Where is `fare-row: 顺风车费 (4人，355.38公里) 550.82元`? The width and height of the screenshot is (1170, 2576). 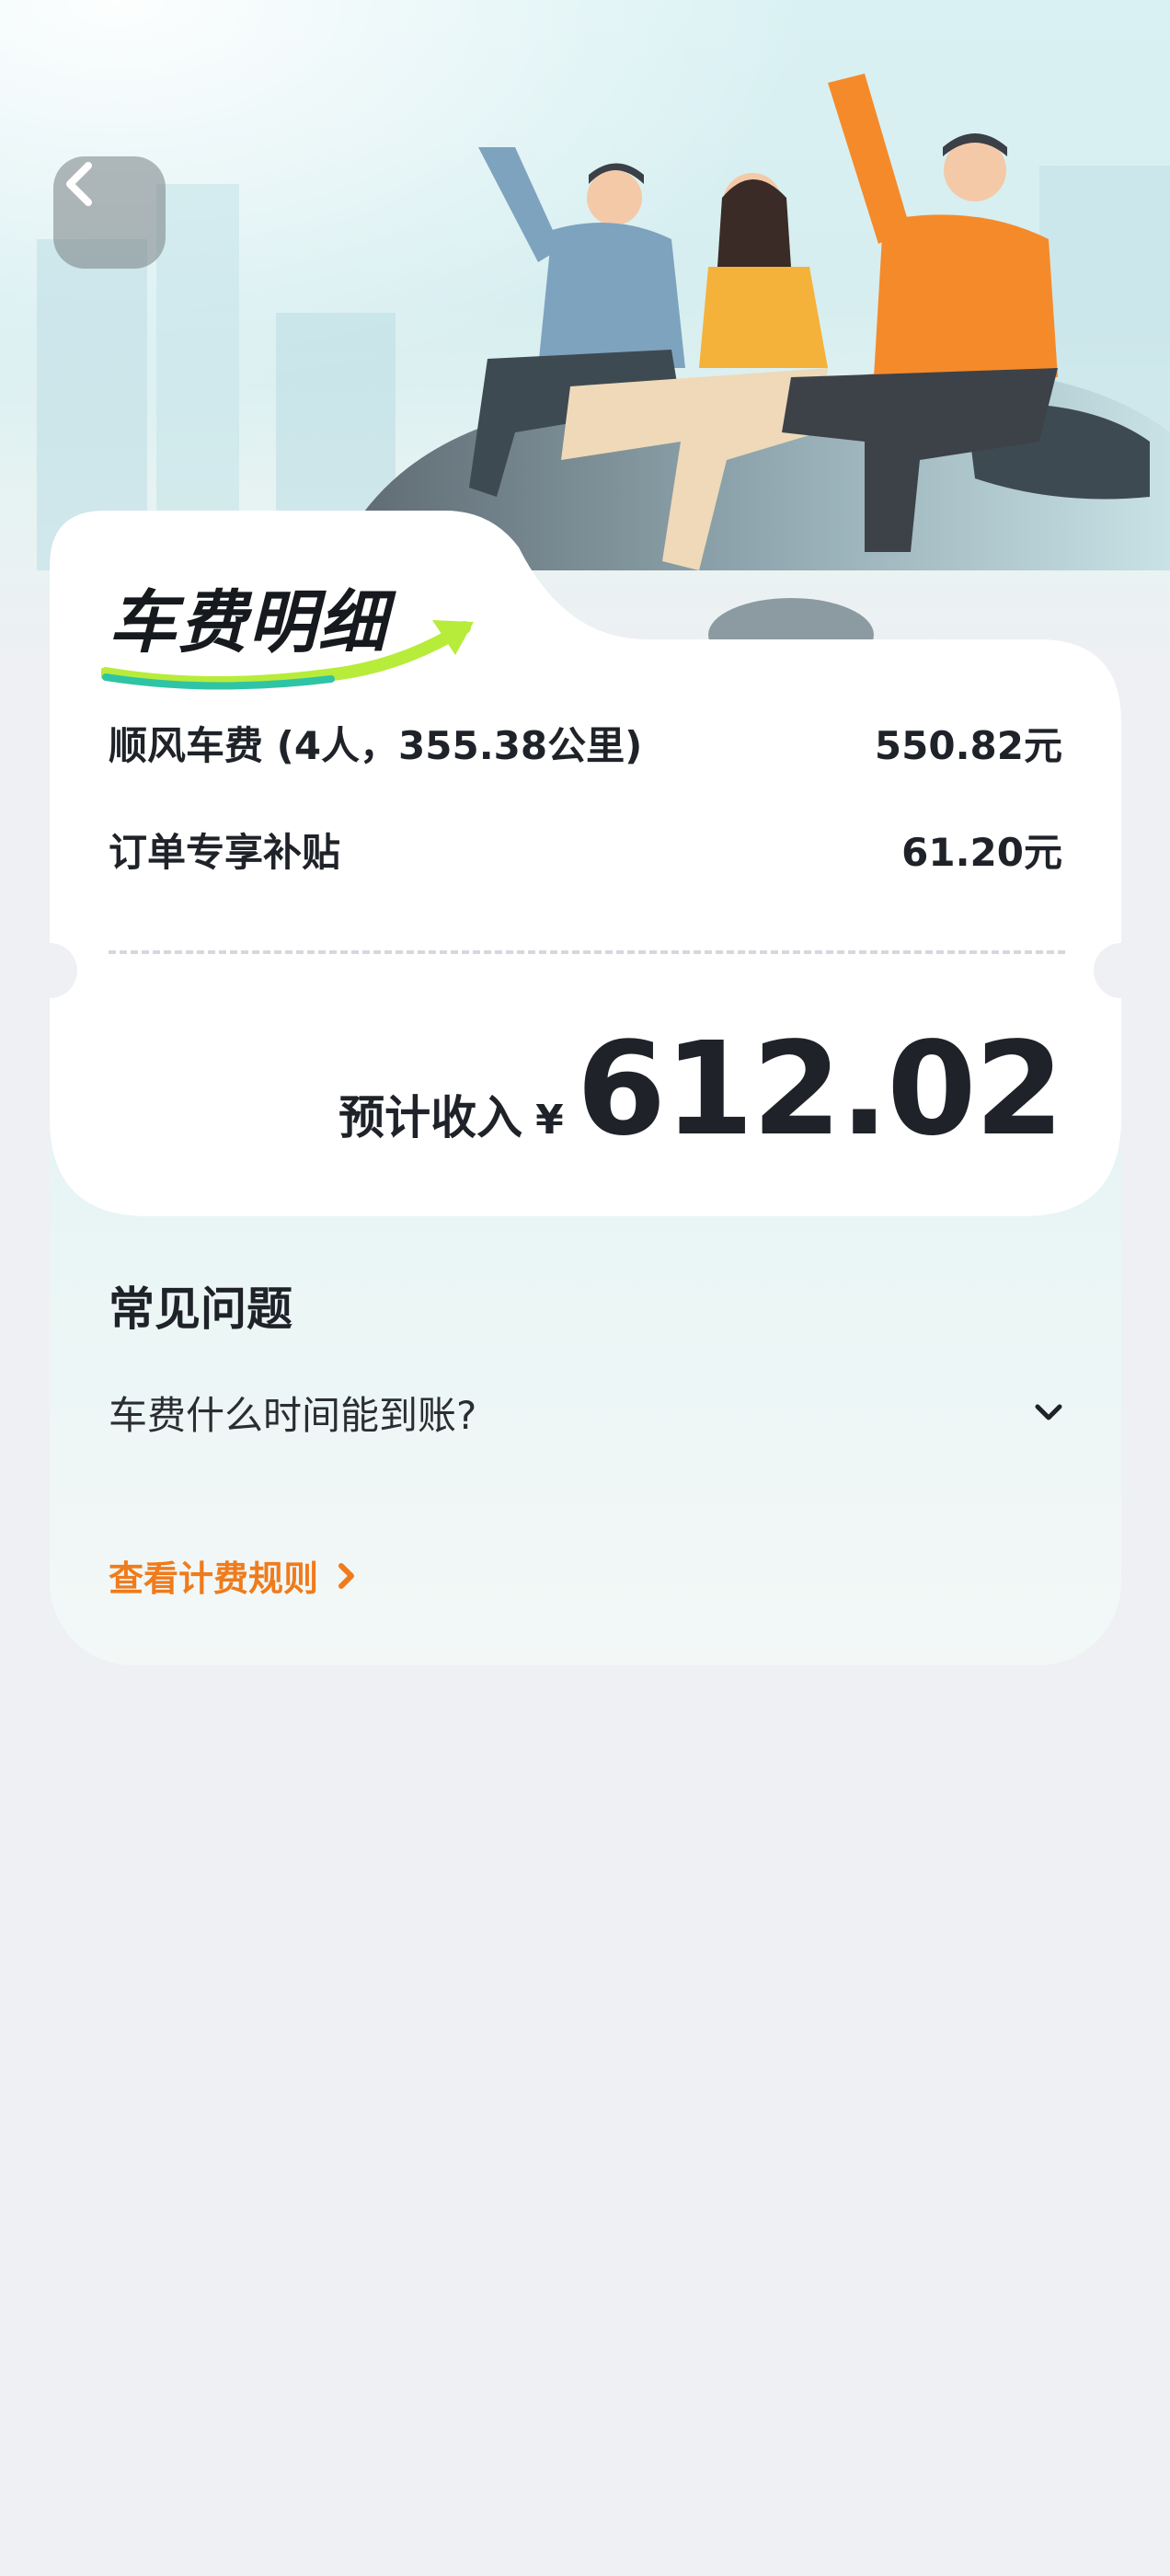 fare-row: 顺风车费 (4人，355.38公里) 550.82元 is located at coordinates (585, 743).